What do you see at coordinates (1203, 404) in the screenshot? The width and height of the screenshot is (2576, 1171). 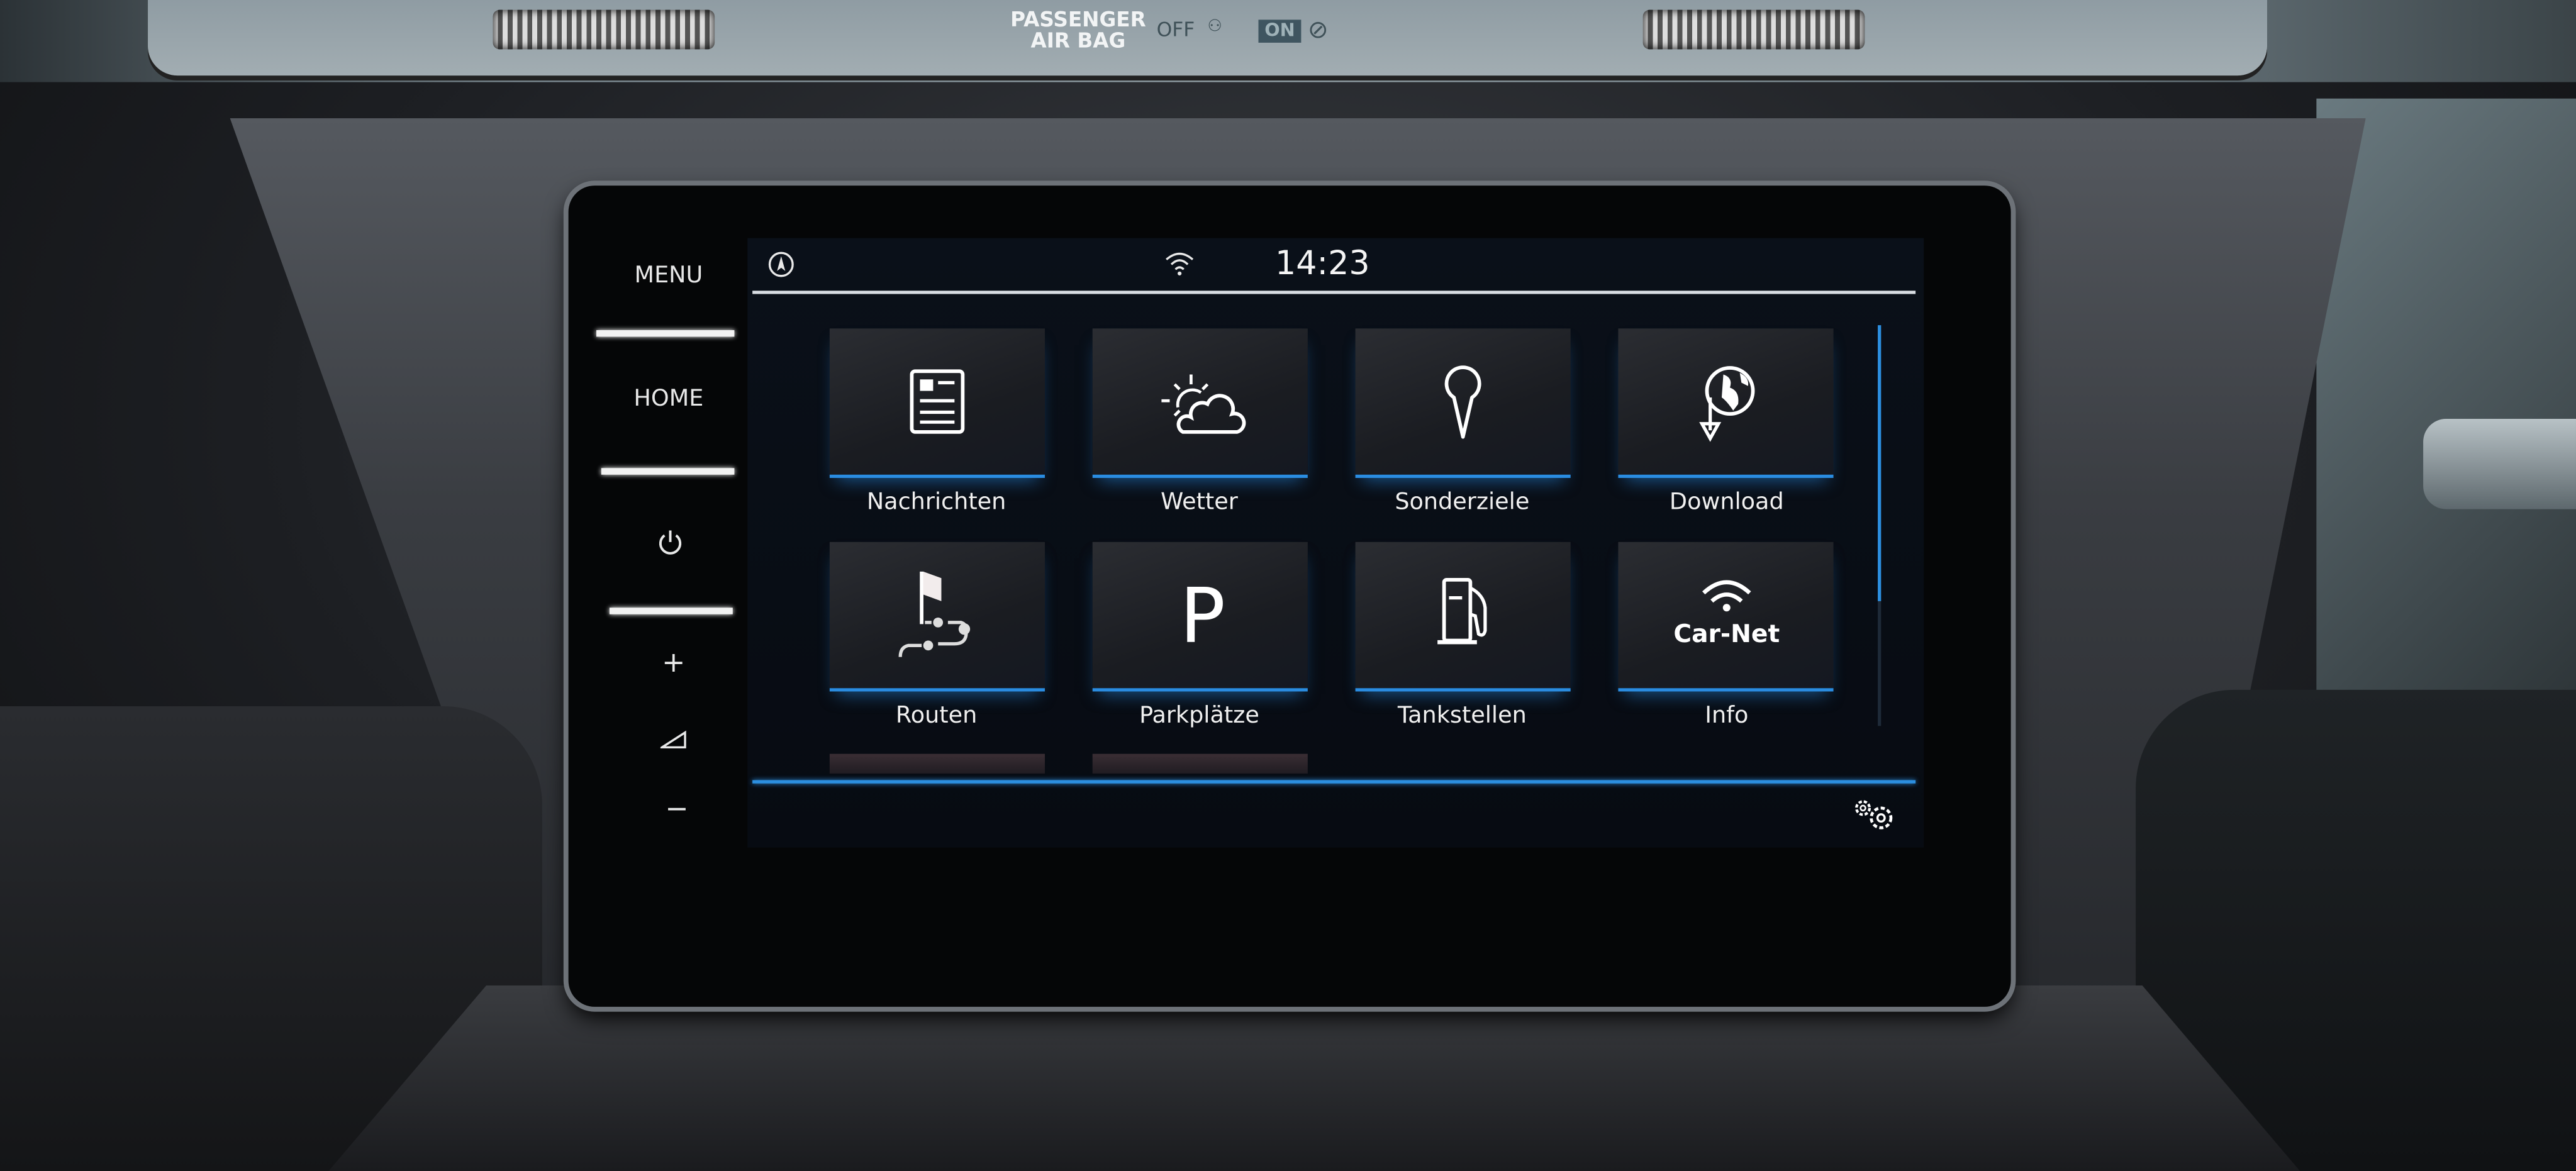 I see `weather-icon` at bounding box center [1203, 404].